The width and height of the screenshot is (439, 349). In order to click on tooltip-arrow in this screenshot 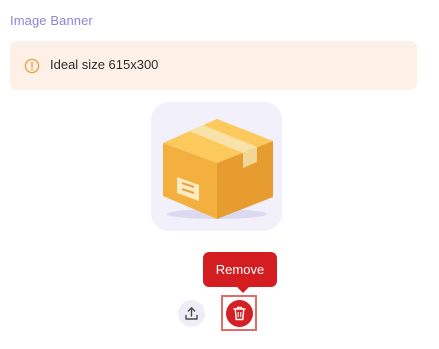, I will do `click(243, 290)`.